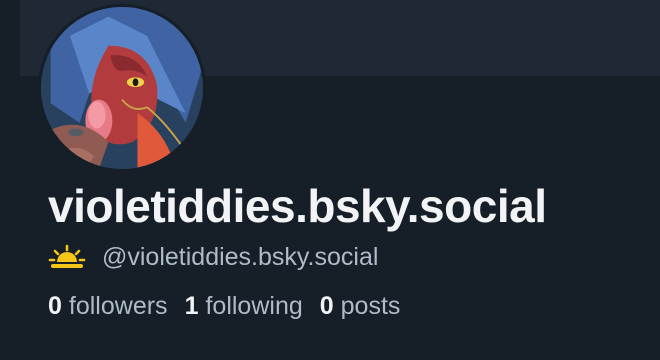 The image size is (660, 360). What do you see at coordinates (297, 206) in the screenshot?
I see `profile-display-name: violetiddies.bsky.social` at bounding box center [297, 206].